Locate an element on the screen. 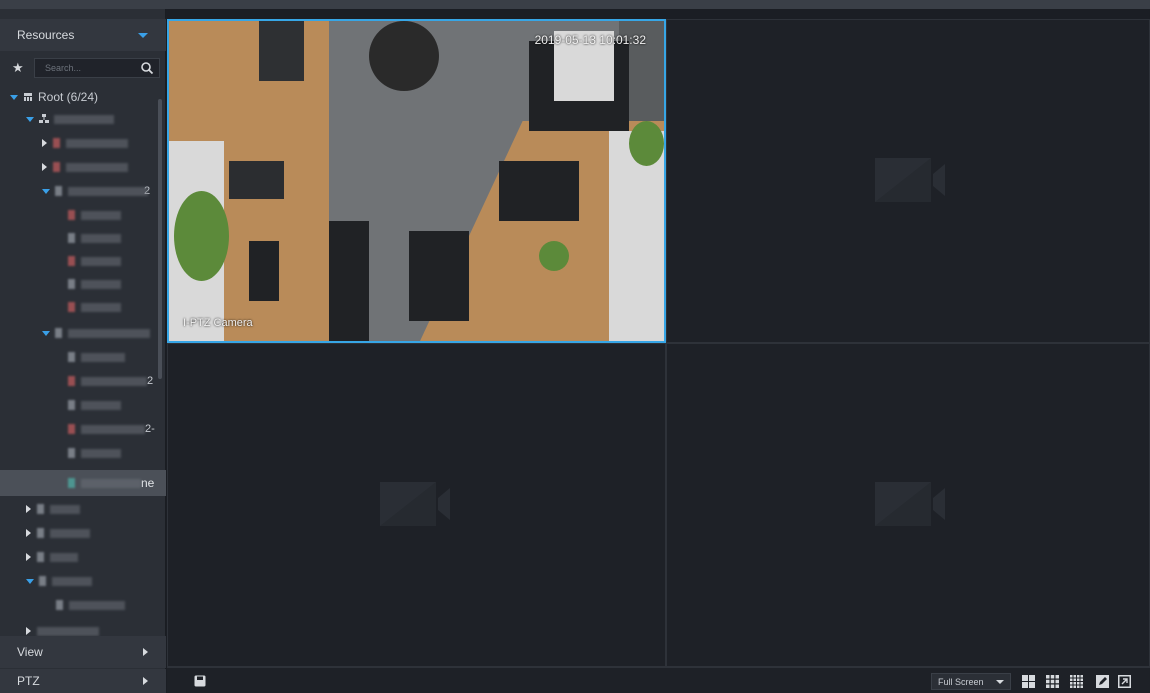 Image resolution: width=1150 pixels, height=693 pixels. layout-4-icon is located at coordinates (1028, 681).